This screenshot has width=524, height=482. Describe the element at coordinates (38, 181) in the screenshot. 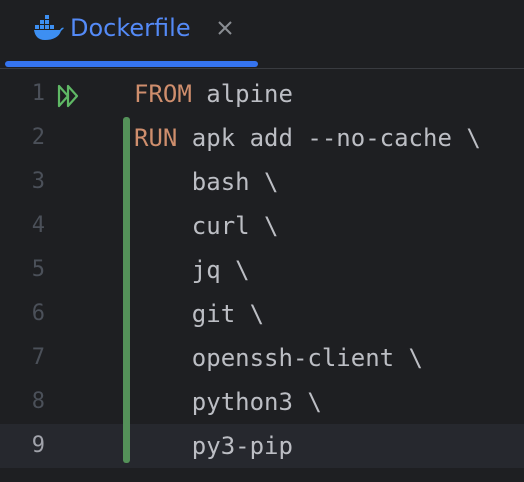

I see `line-number: 3` at that location.